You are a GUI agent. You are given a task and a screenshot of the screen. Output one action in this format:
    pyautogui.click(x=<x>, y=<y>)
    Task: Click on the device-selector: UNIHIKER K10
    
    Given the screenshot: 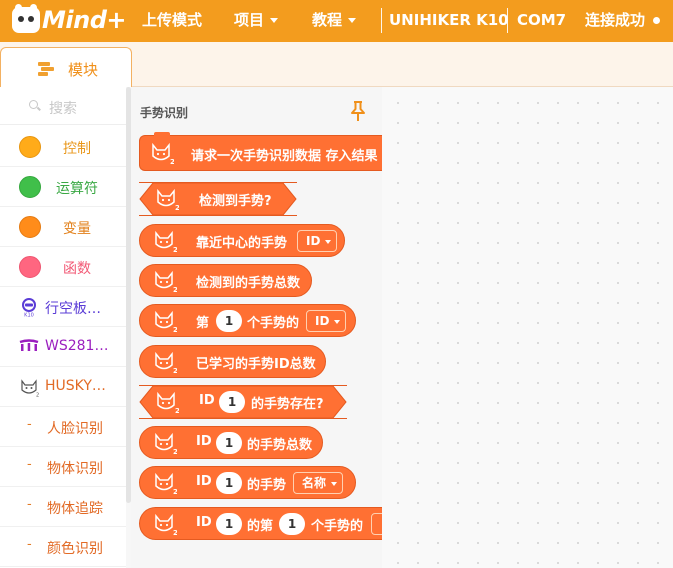 What is the action you would take?
    pyautogui.click(x=449, y=21)
    